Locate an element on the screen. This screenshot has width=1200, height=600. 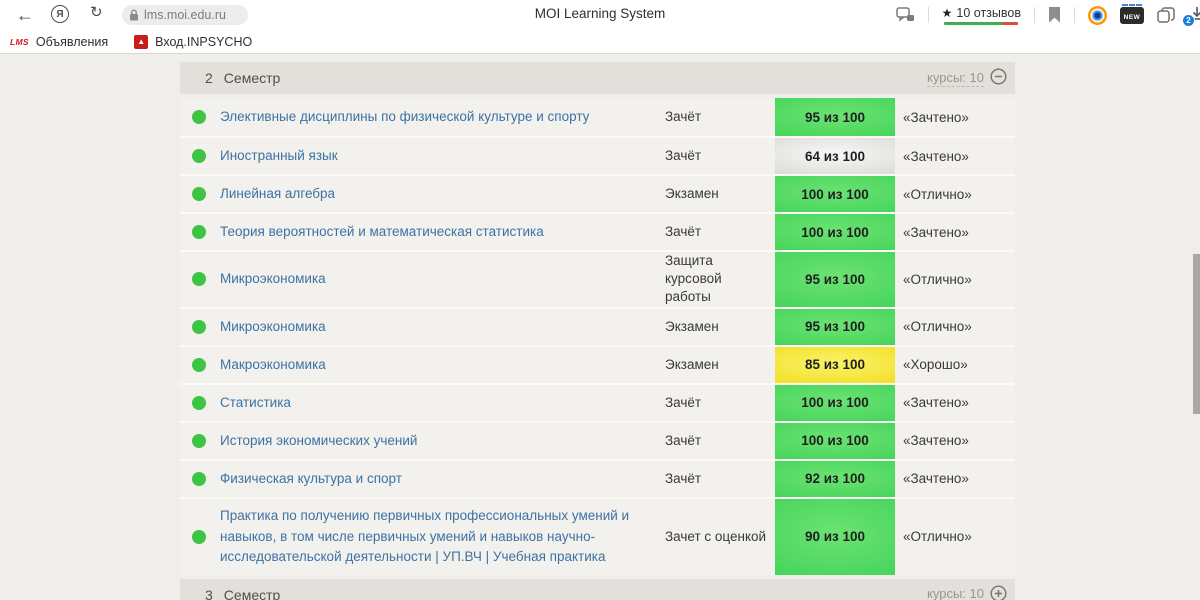
page-title: MOI Learning System is located at coordinates (600, 13).